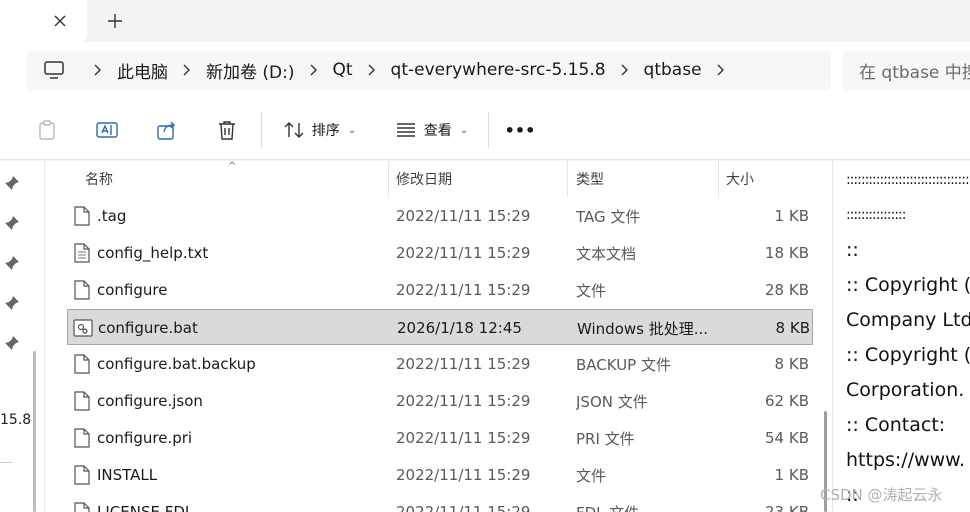 Image resolution: width=970 pixels, height=512 pixels. I want to click on sort-ascending-icon: ^, so click(232, 166).